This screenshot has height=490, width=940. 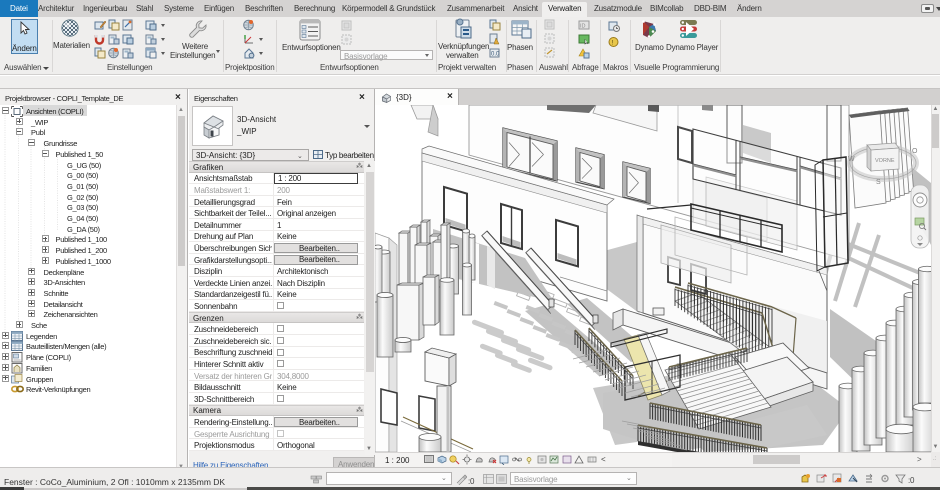 What do you see at coordinates (495, 55) in the screenshot?
I see `svg-text: 0.0` at bounding box center [495, 55].